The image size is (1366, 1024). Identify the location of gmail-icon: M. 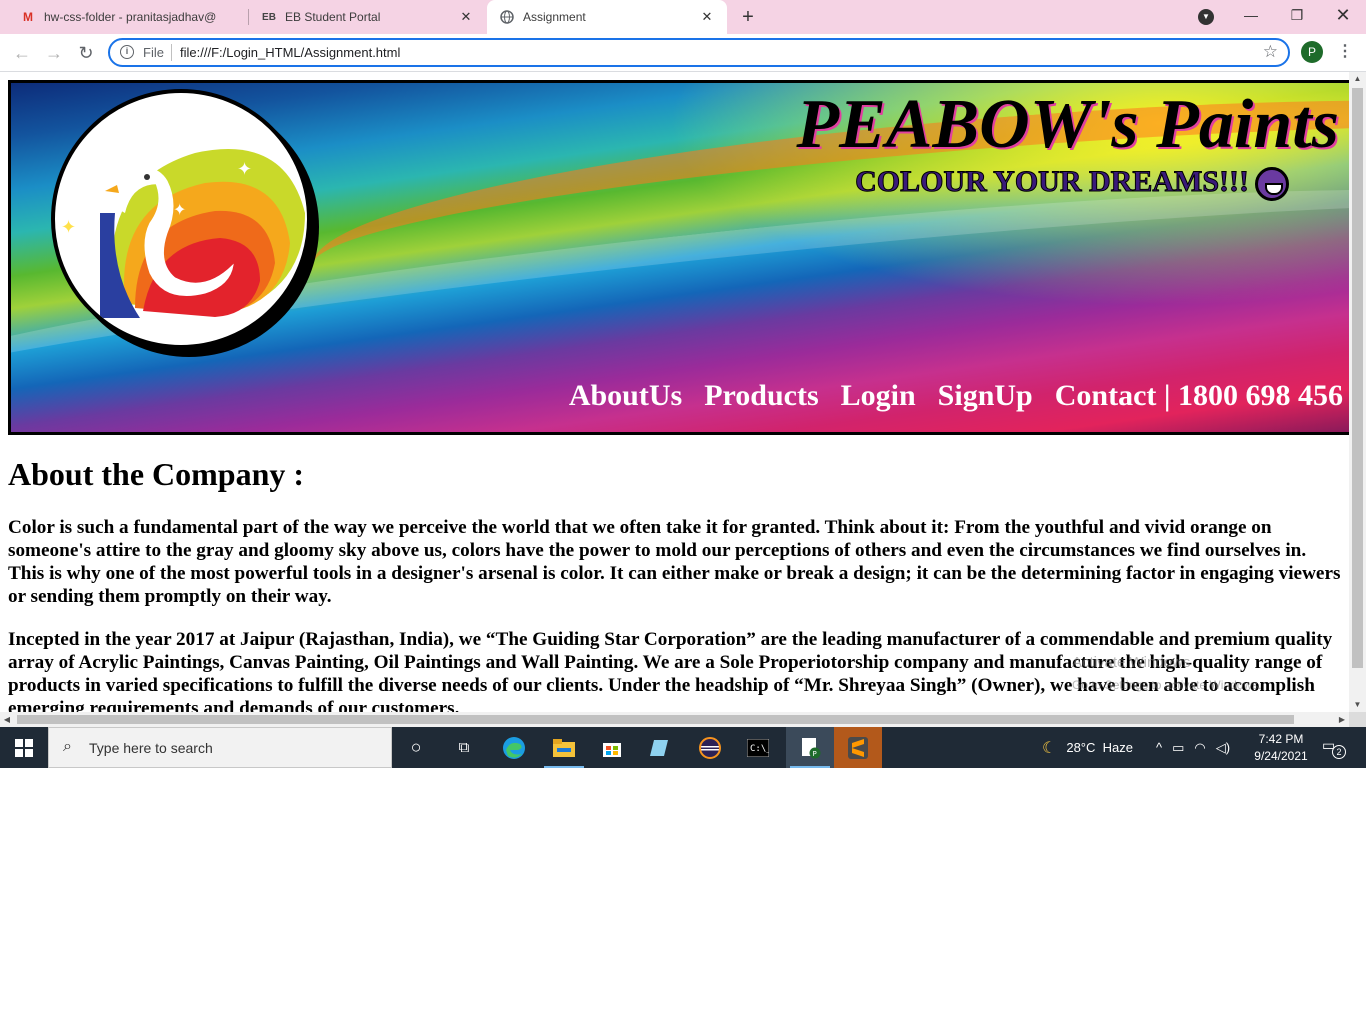
(28, 17).